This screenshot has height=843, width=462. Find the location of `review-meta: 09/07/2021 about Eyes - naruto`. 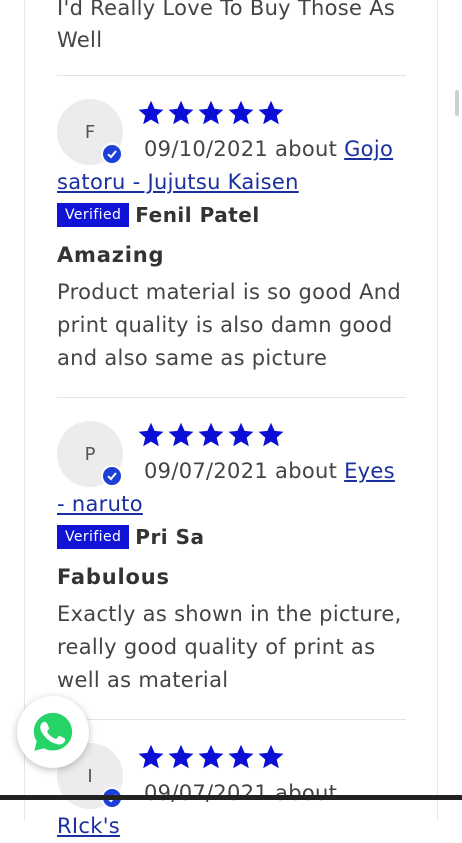

review-meta: 09/07/2021 about Eyes - naruto is located at coordinates (232, 488).